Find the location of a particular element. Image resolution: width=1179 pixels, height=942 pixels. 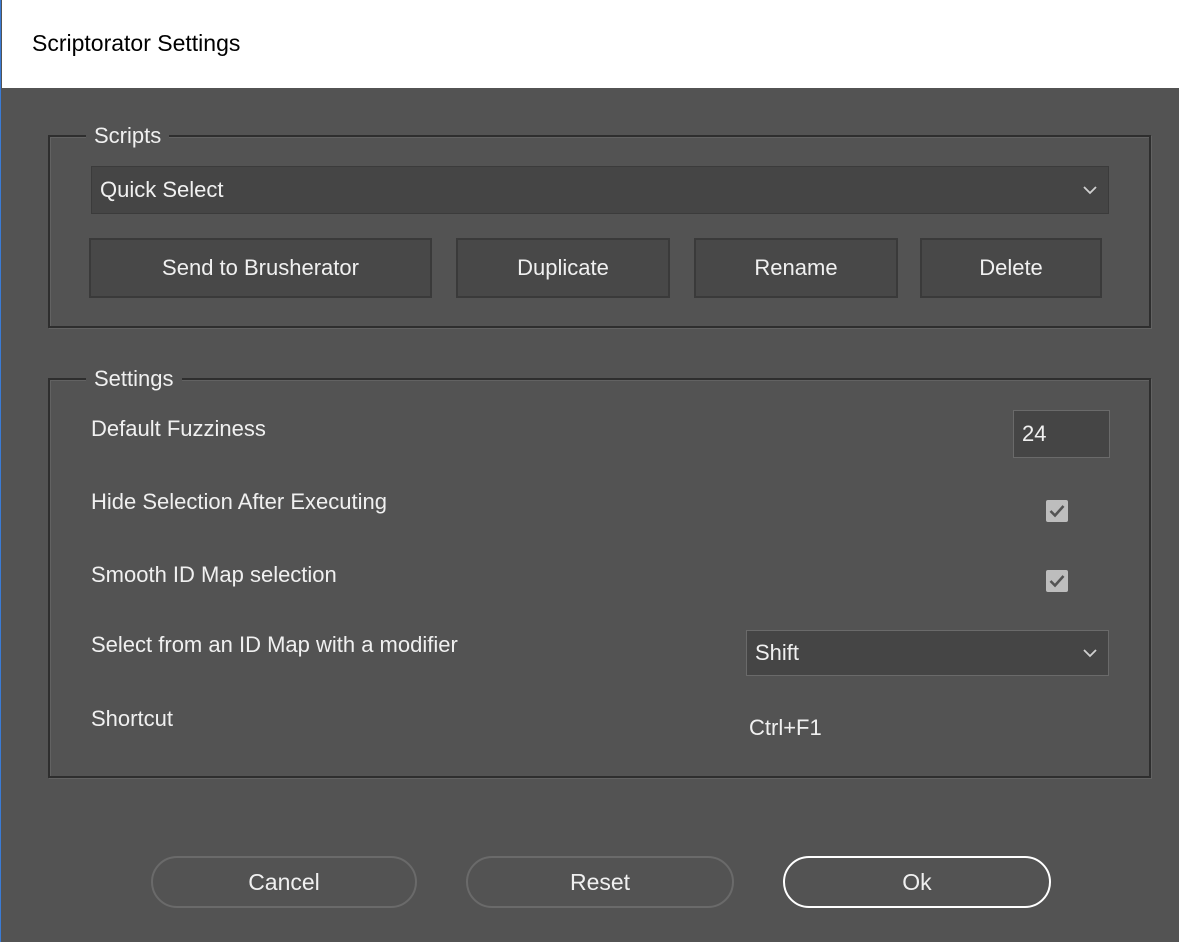

settings-group-label: Settings is located at coordinates (134, 379).